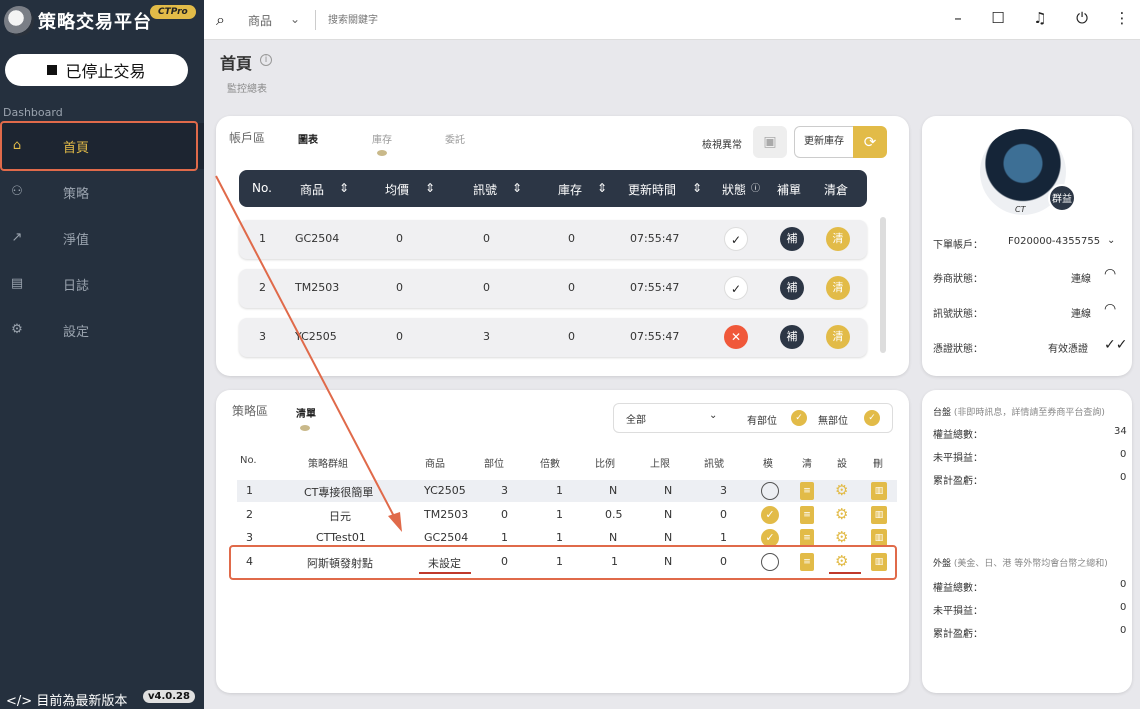 Image resolution: width=1140 pixels, height=709 pixels. I want to click on col-symbol: 商品, so click(312, 189).